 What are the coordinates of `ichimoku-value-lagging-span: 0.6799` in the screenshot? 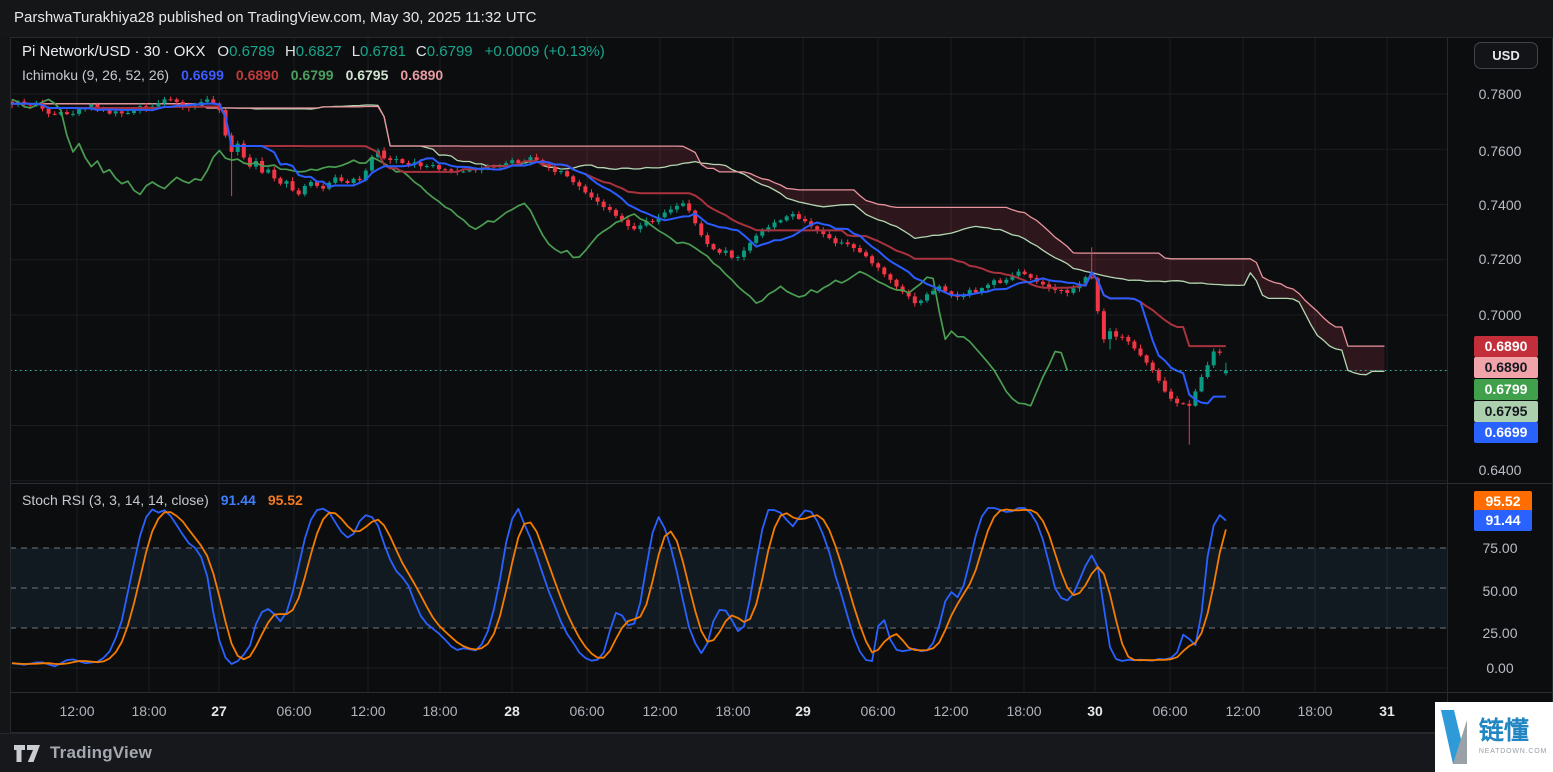 It's located at (312, 75).